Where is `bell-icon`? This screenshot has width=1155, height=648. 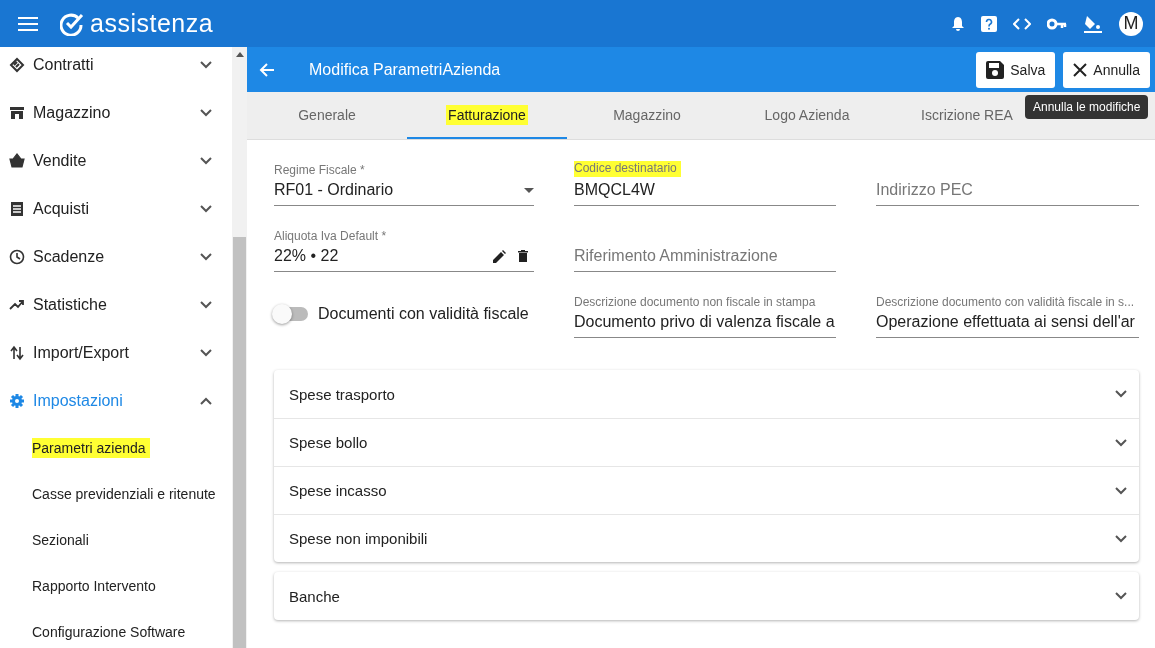
bell-icon is located at coordinates (958, 23).